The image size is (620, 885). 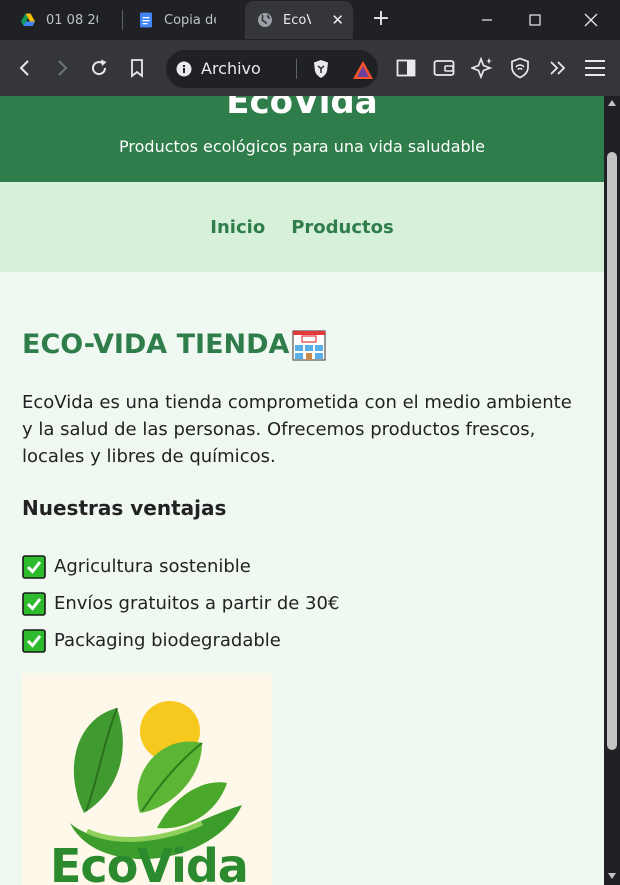 I want to click on maximize-window-button, so click(x=535, y=20).